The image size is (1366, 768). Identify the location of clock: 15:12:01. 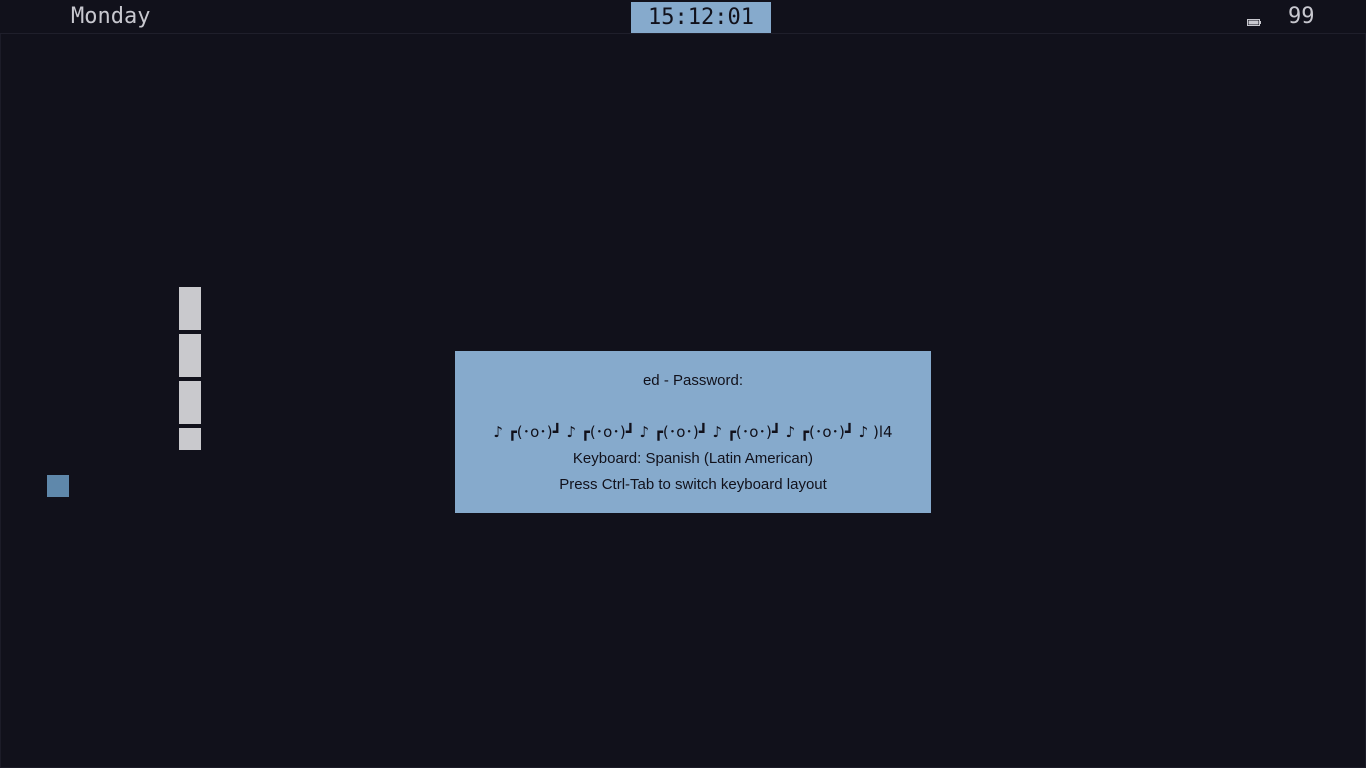
(701, 17).